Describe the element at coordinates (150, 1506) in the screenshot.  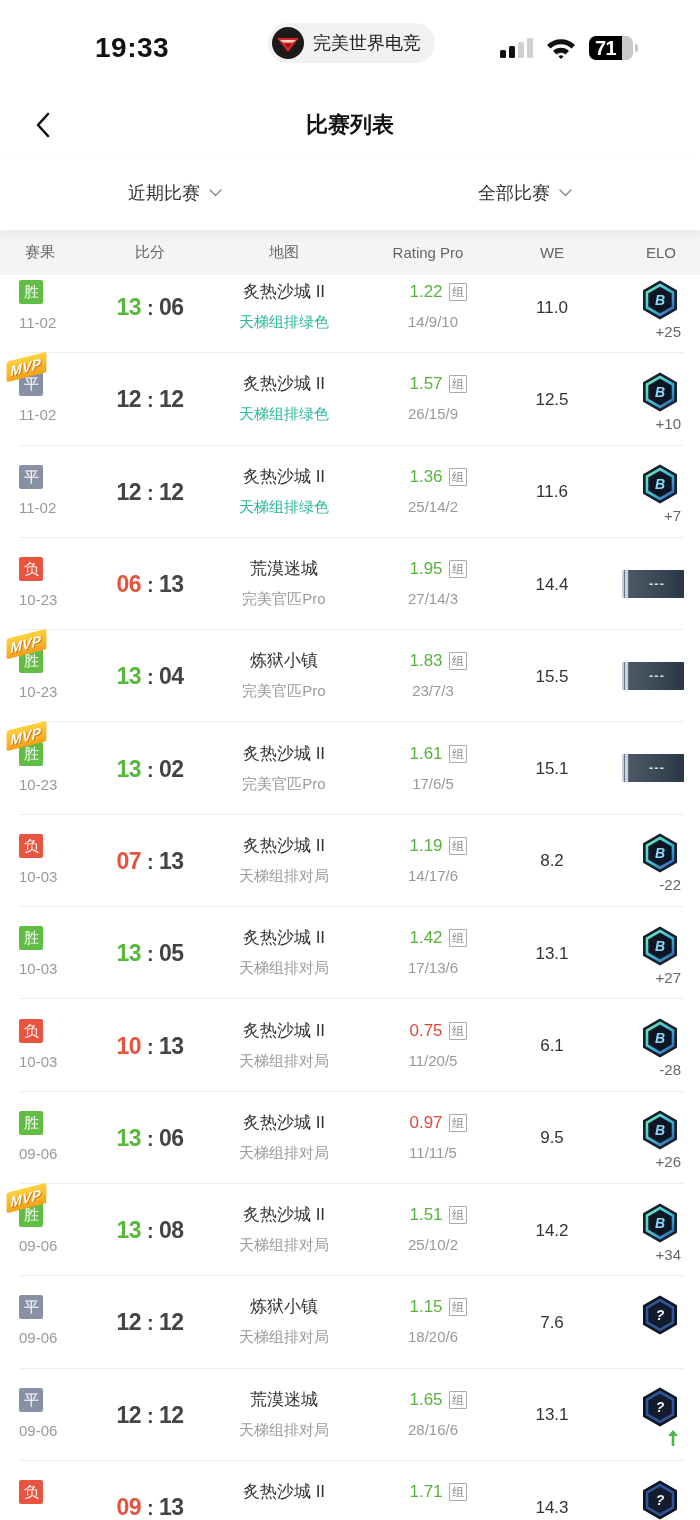
I see `match-score: 09 : 13` at that location.